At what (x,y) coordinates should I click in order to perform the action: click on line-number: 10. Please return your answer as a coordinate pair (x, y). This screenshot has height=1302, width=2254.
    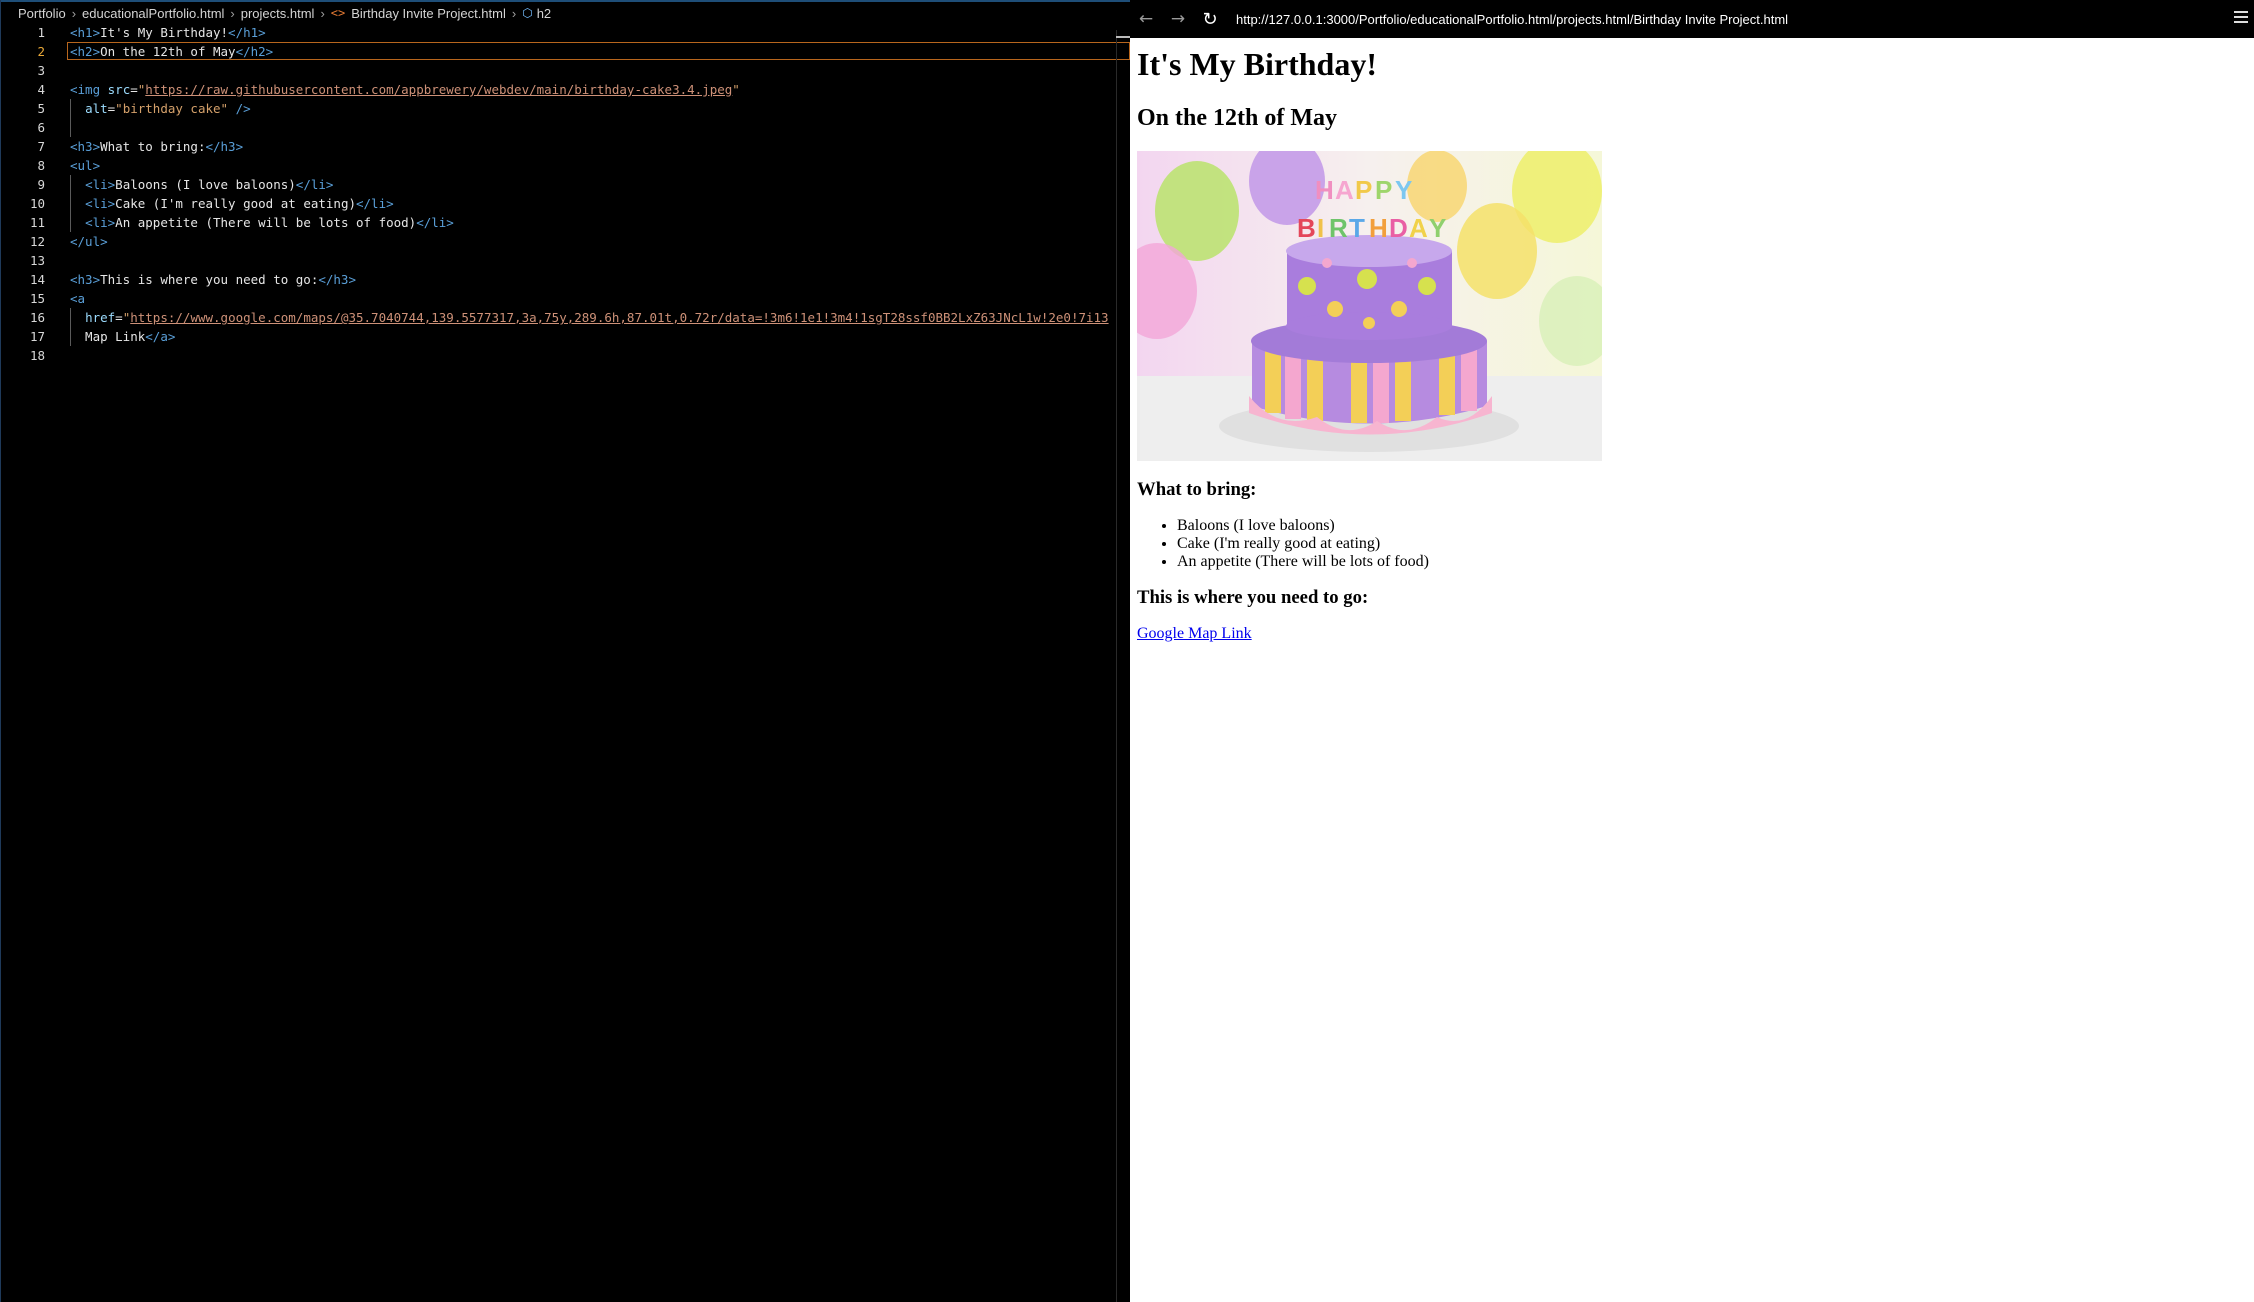
    Looking at the image, I should click on (37, 203).